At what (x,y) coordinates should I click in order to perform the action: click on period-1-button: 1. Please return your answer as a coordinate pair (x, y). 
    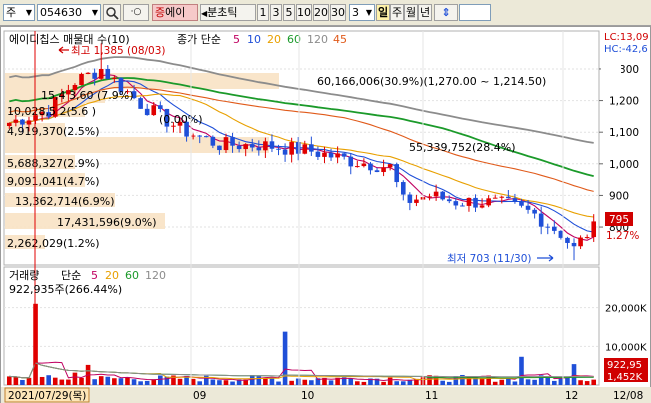
    Looking at the image, I should click on (263, 12).